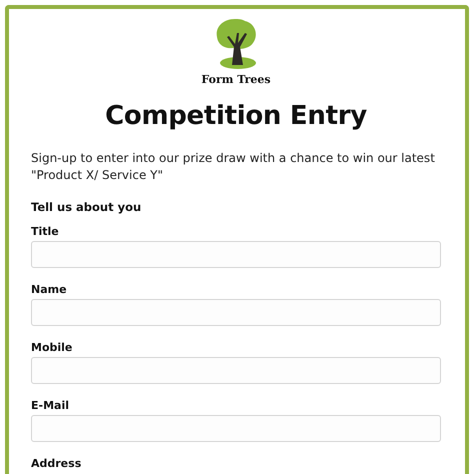 The height and width of the screenshot is (474, 474). What do you see at coordinates (86, 207) in the screenshot?
I see `section-heading: Tell us about you` at bounding box center [86, 207].